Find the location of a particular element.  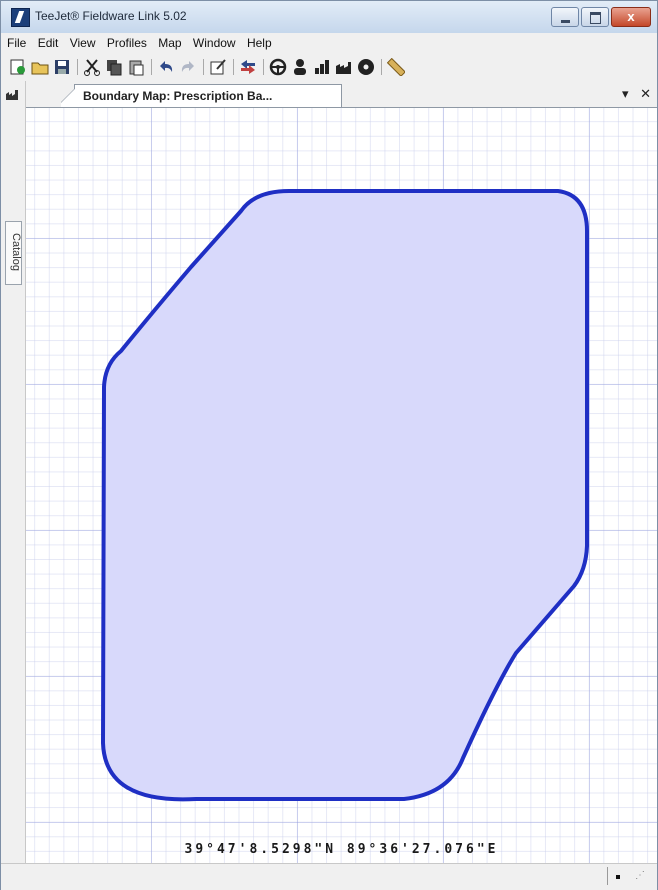

ruler-icon is located at coordinates (396, 67).